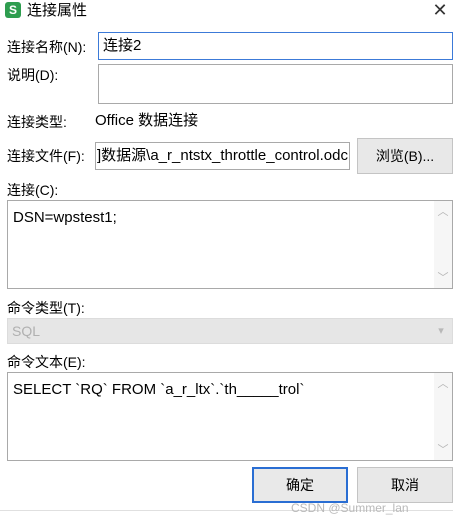 The image size is (453, 525). What do you see at coordinates (226, 11) in the screenshot?
I see `title-bar: S 连接属性 ✕` at bounding box center [226, 11].